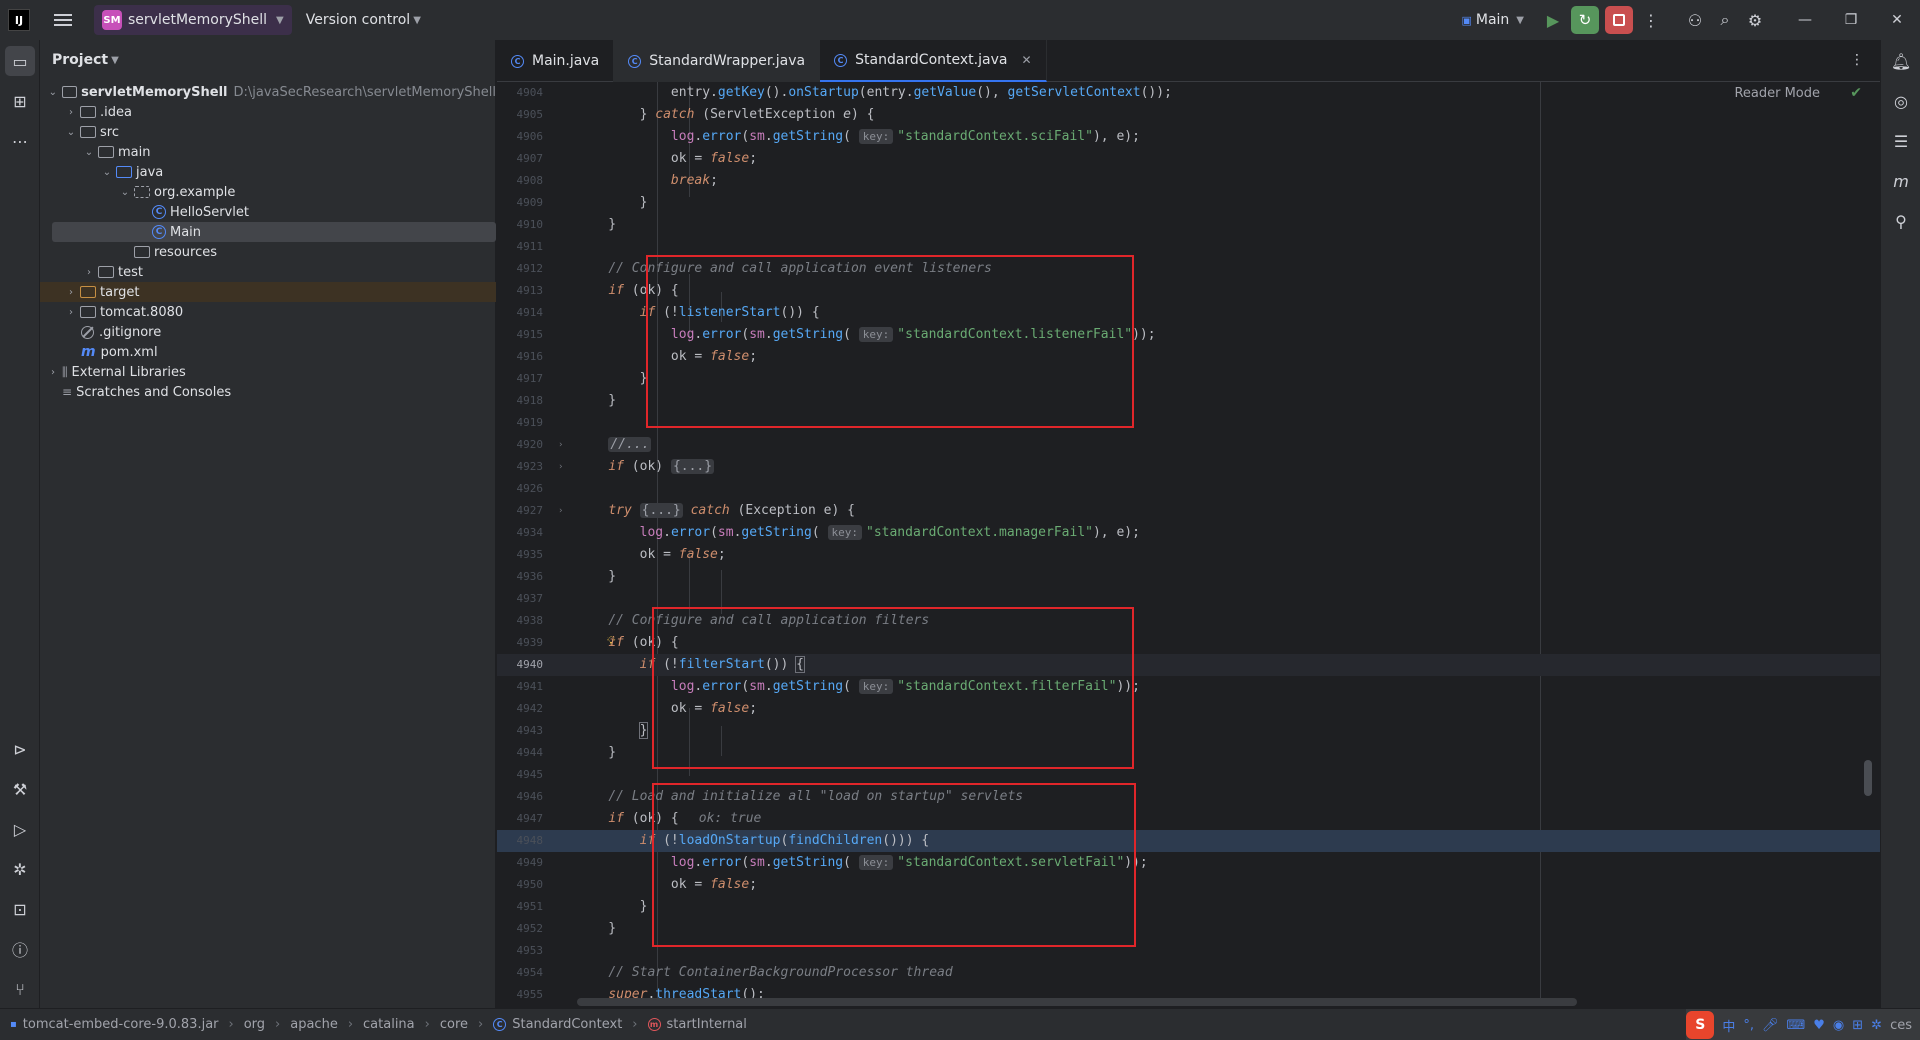 The image size is (1920, 1040). I want to click on minimize-window-icon: —, so click(1805, 20).